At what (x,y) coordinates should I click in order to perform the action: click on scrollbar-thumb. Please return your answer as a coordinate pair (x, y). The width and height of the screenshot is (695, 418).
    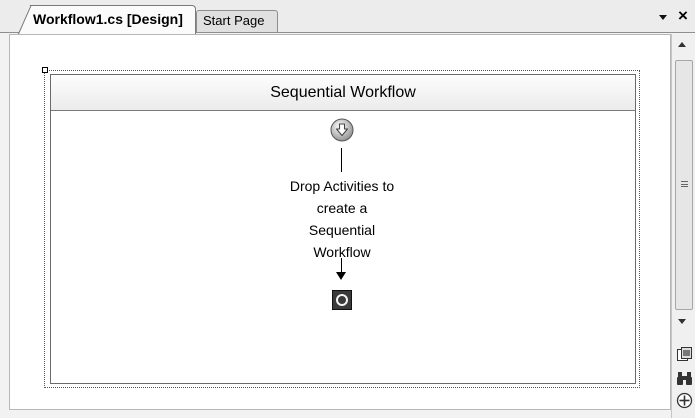
    Looking at the image, I should click on (684, 185).